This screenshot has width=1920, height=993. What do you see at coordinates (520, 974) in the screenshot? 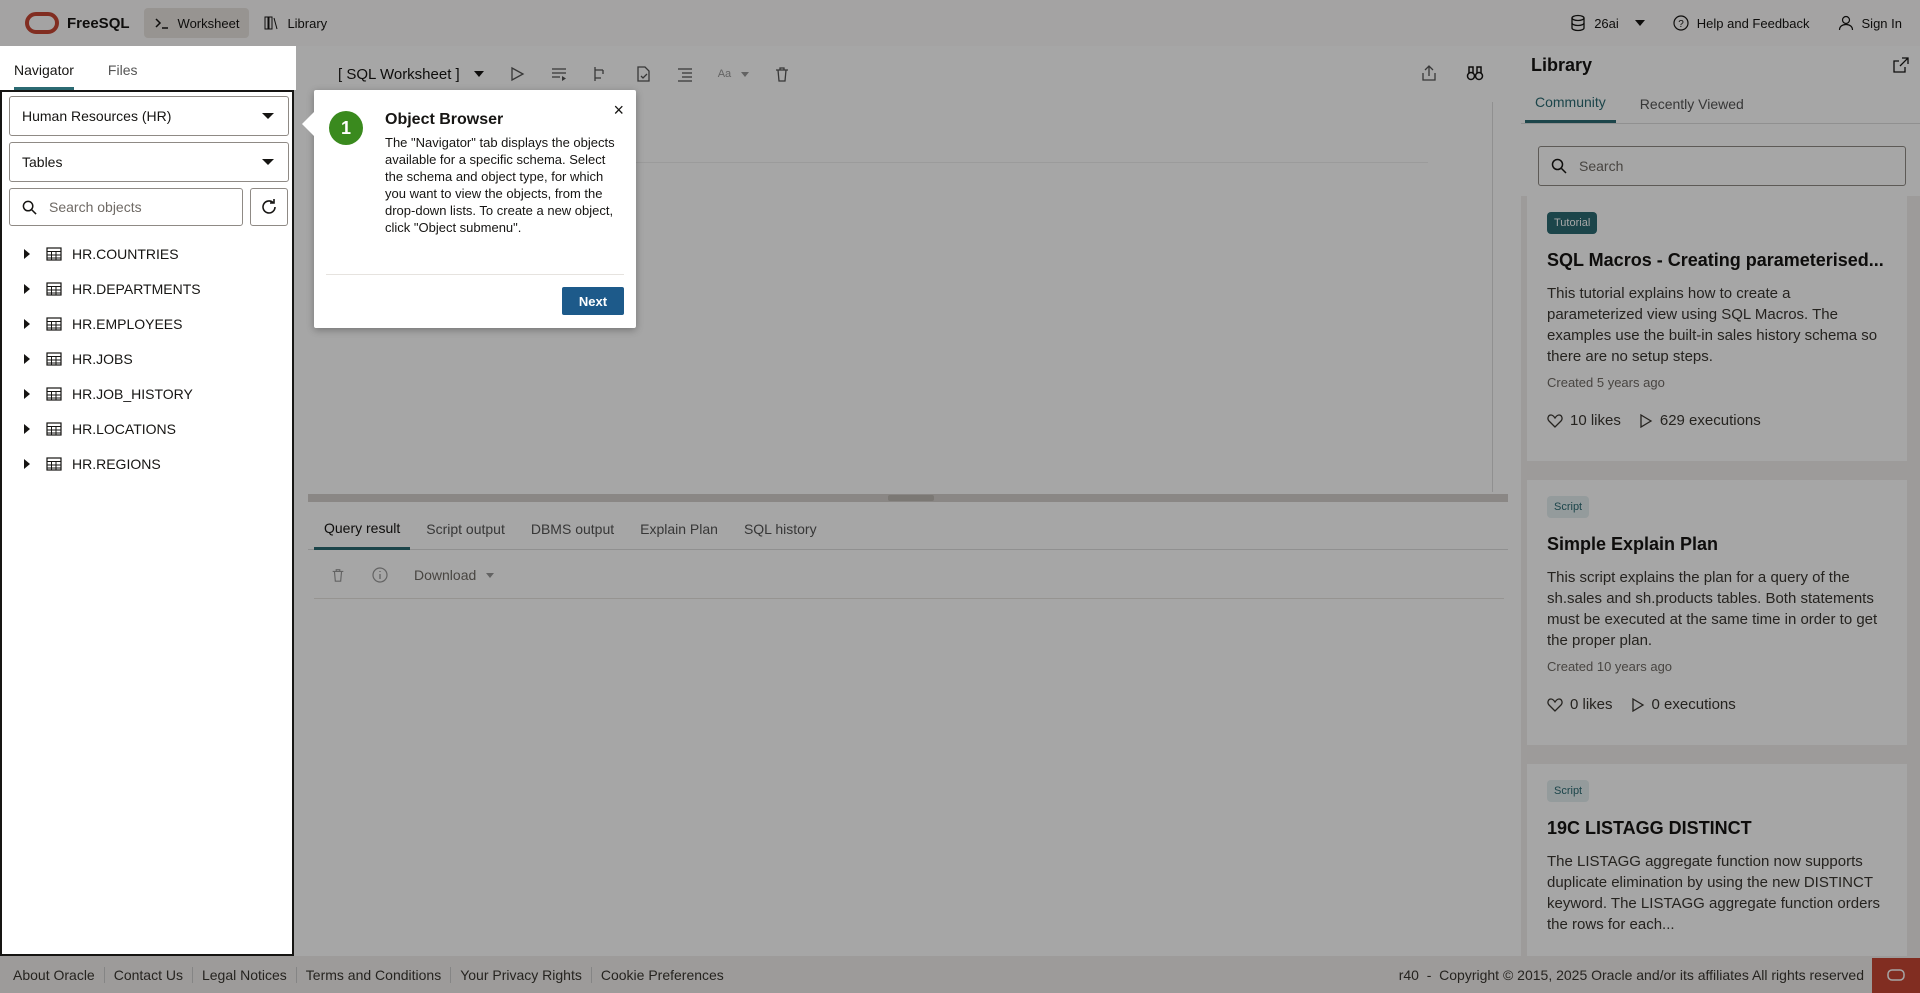
I see `footer-link-privacy: Your Privacy Rights` at bounding box center [520, 974].